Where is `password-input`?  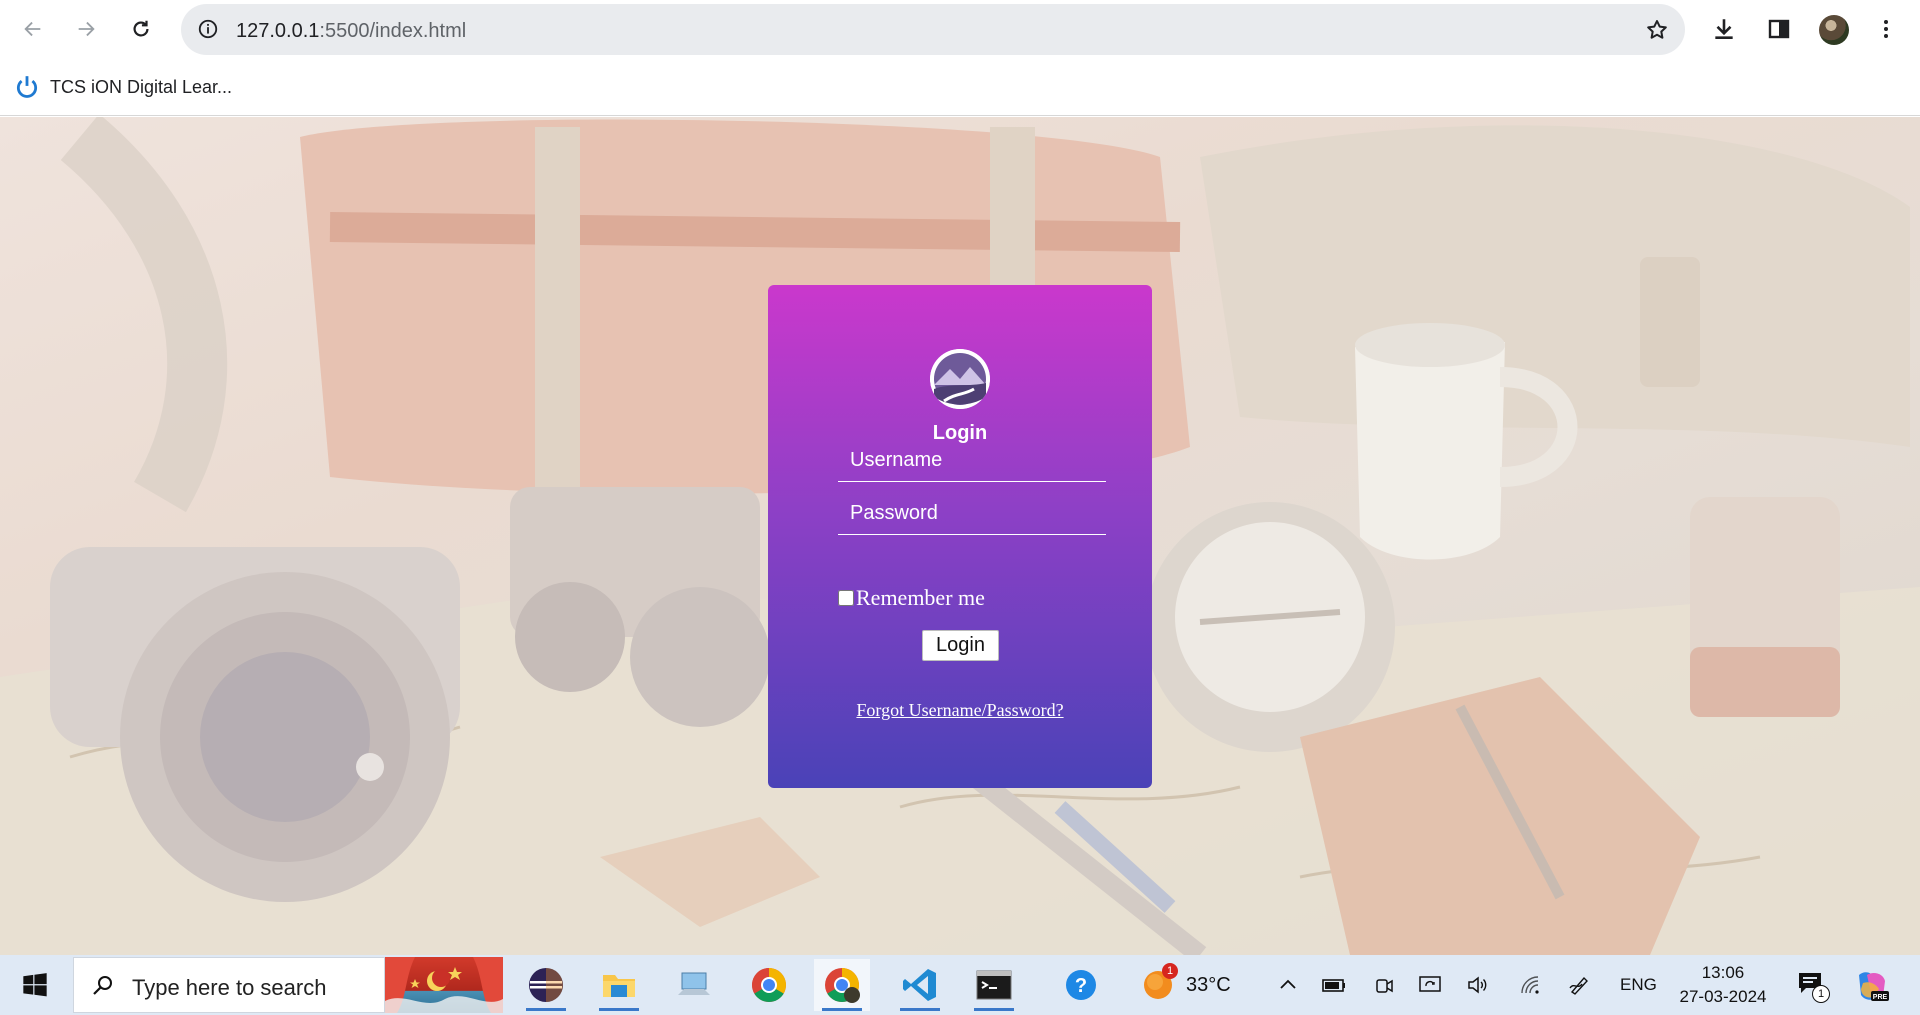 password-input is located at coordinates (972, 514).